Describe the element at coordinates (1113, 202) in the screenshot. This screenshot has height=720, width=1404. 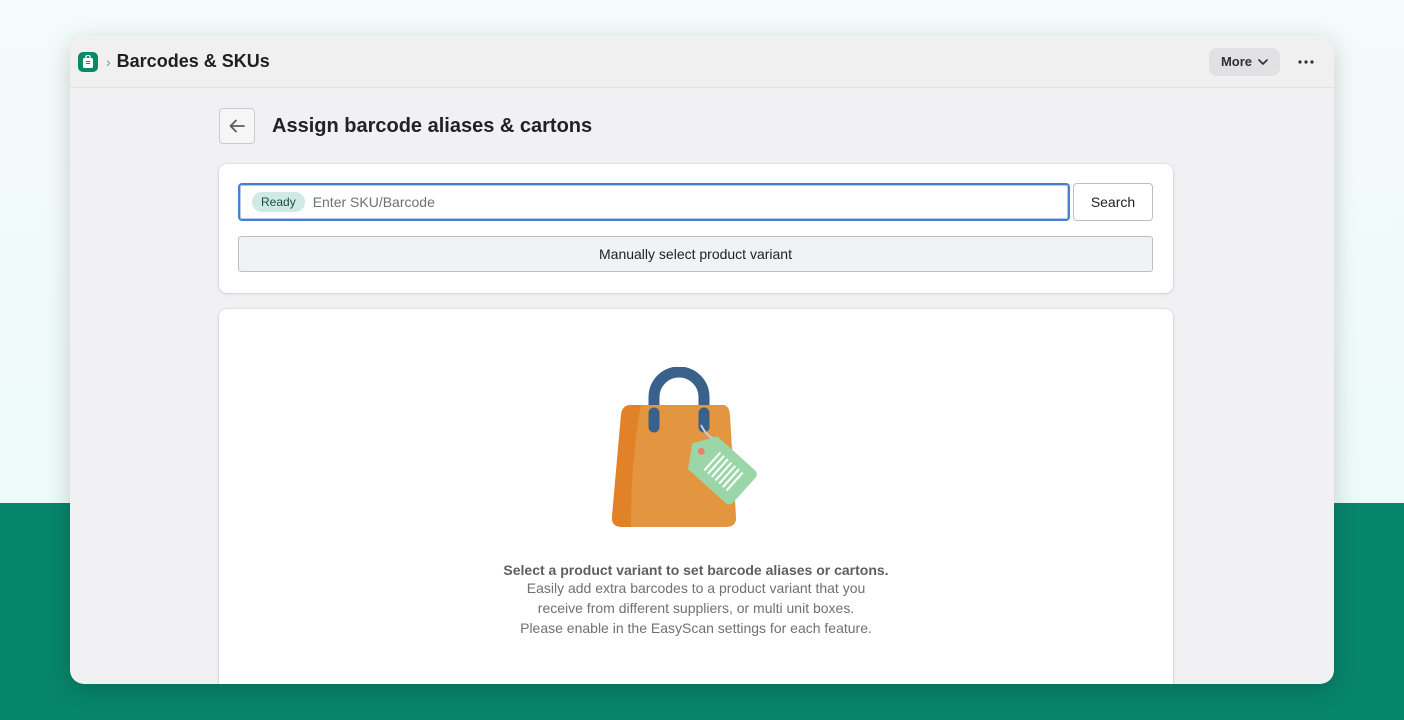
I see `search-button: Search` at that location.